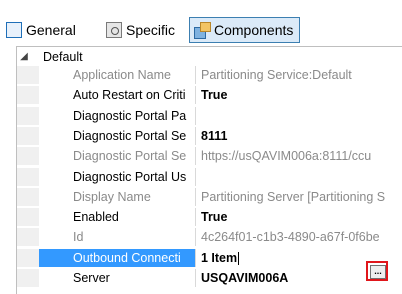  I want to click on property-row: Diagnostic Portal Pa, so click(209, 116).